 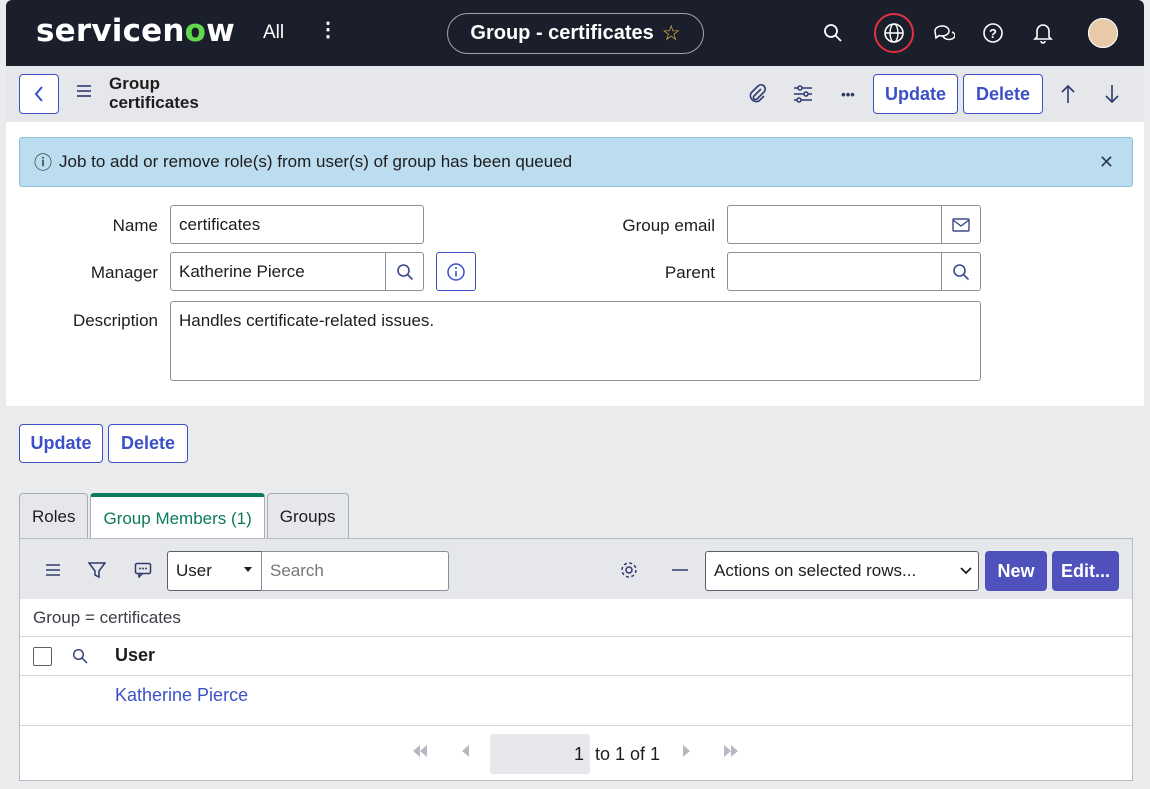 I want to click on gear-icon, so click(x=629, y=570).